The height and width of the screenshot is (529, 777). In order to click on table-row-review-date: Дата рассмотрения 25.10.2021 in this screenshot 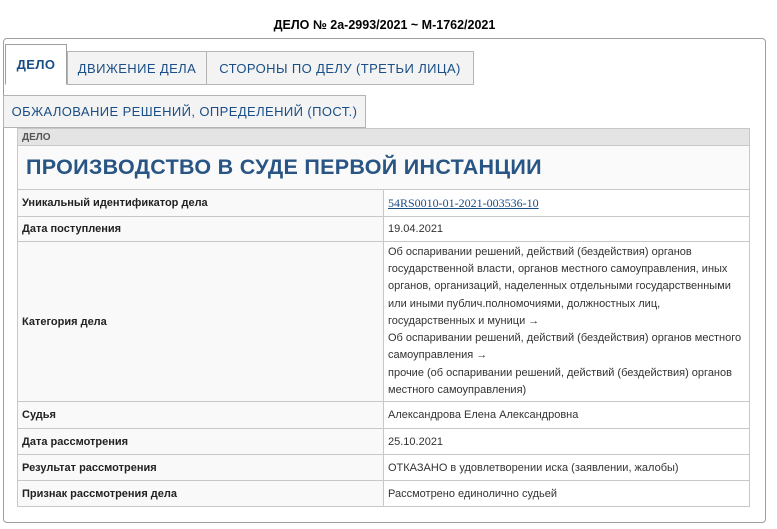, I will do `click(383, 441)`.